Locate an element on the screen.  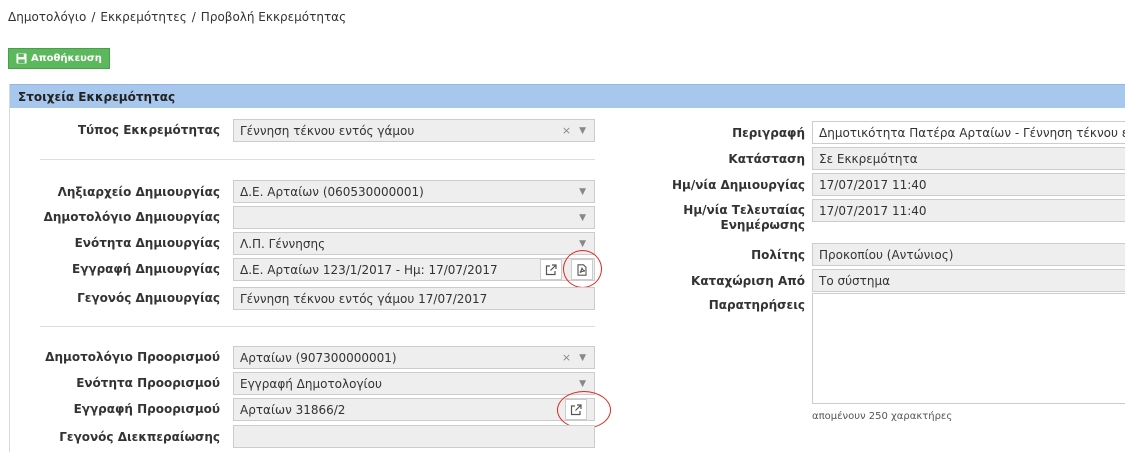
dest-section-label: Ενότητα Προορισμού is located at coordinates (148, 383).